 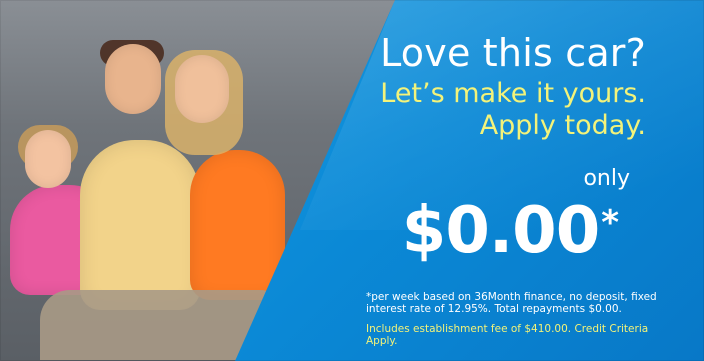 I want to click on headline-line-2: Let’s make it yours., so click(x=513, y=93).